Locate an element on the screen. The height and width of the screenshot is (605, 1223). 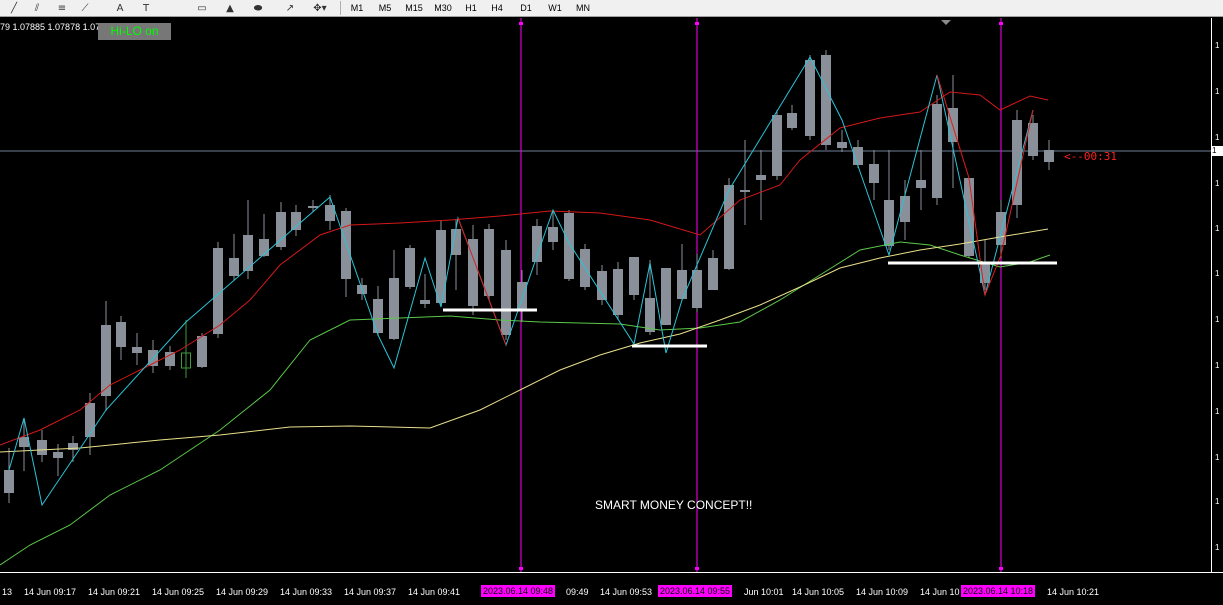
current-price-label: 1 is located at coordinates (1217, 151).